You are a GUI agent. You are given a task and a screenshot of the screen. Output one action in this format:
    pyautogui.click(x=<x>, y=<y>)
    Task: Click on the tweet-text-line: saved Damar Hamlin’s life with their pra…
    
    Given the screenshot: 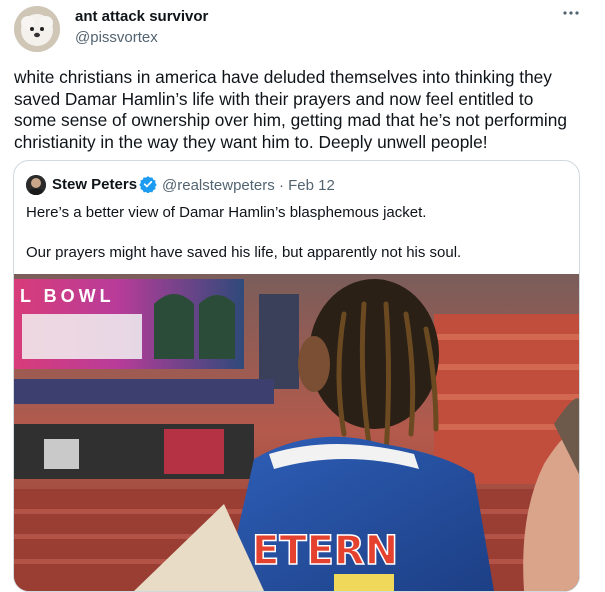 What is the action you would take?
    pyautogui.click(x=274, y=98)
    